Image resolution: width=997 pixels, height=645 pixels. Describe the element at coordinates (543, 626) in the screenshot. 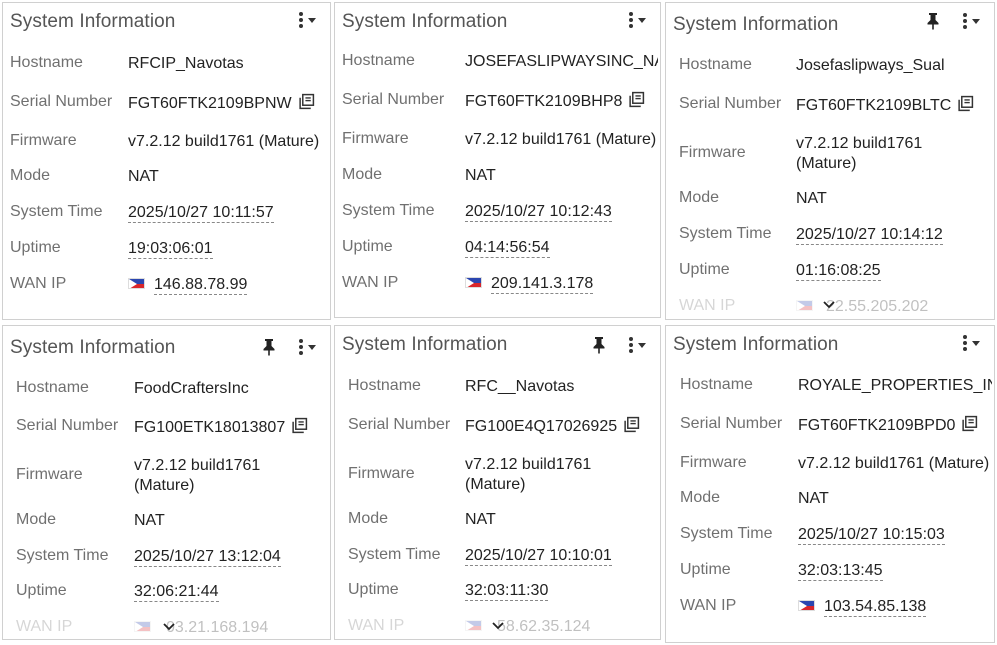

I see `wan-ip-value: 58.62.35.124` at that location.